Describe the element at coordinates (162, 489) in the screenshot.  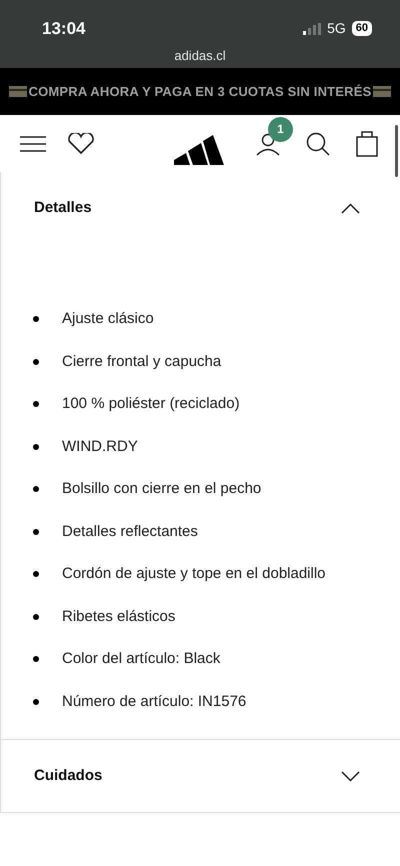
I see `detail-item: Bolsillo con cierre en el pecho` at that location.